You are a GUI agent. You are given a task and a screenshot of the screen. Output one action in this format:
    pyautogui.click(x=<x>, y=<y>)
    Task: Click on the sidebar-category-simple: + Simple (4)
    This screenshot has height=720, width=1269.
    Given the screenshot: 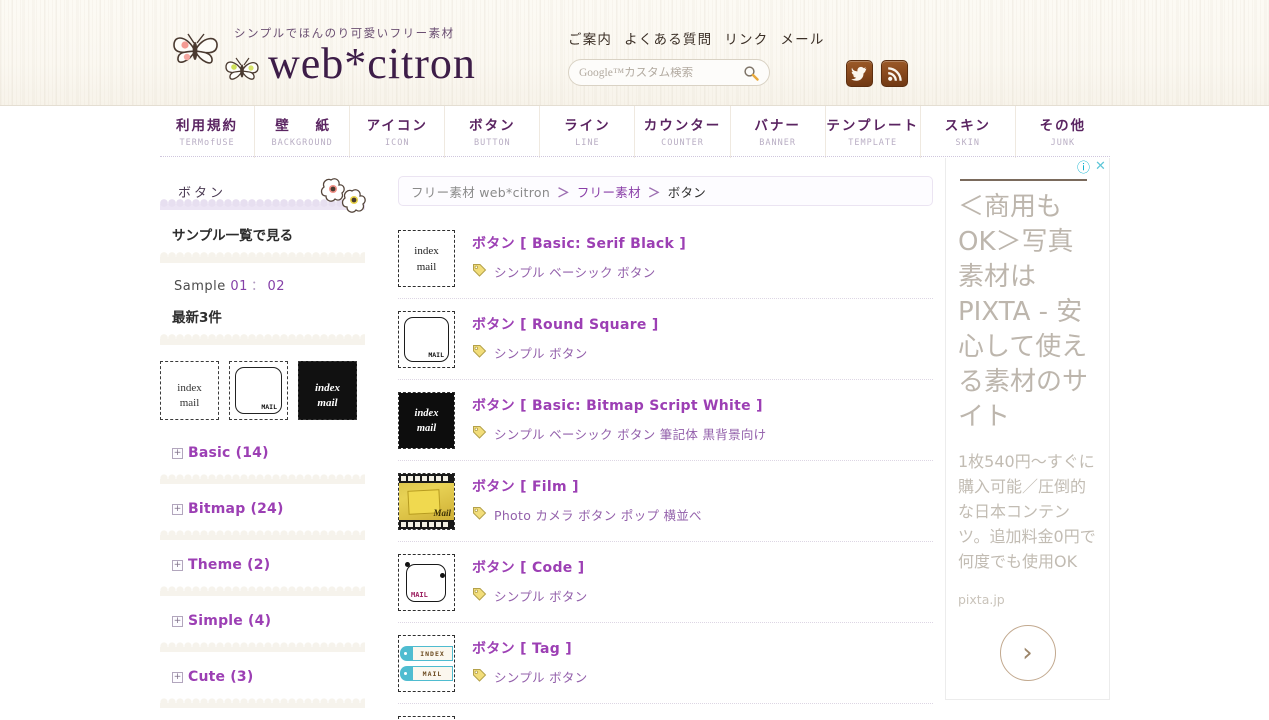 What is the action you would take?
    pyautogui.click(x=267, y=623)
    